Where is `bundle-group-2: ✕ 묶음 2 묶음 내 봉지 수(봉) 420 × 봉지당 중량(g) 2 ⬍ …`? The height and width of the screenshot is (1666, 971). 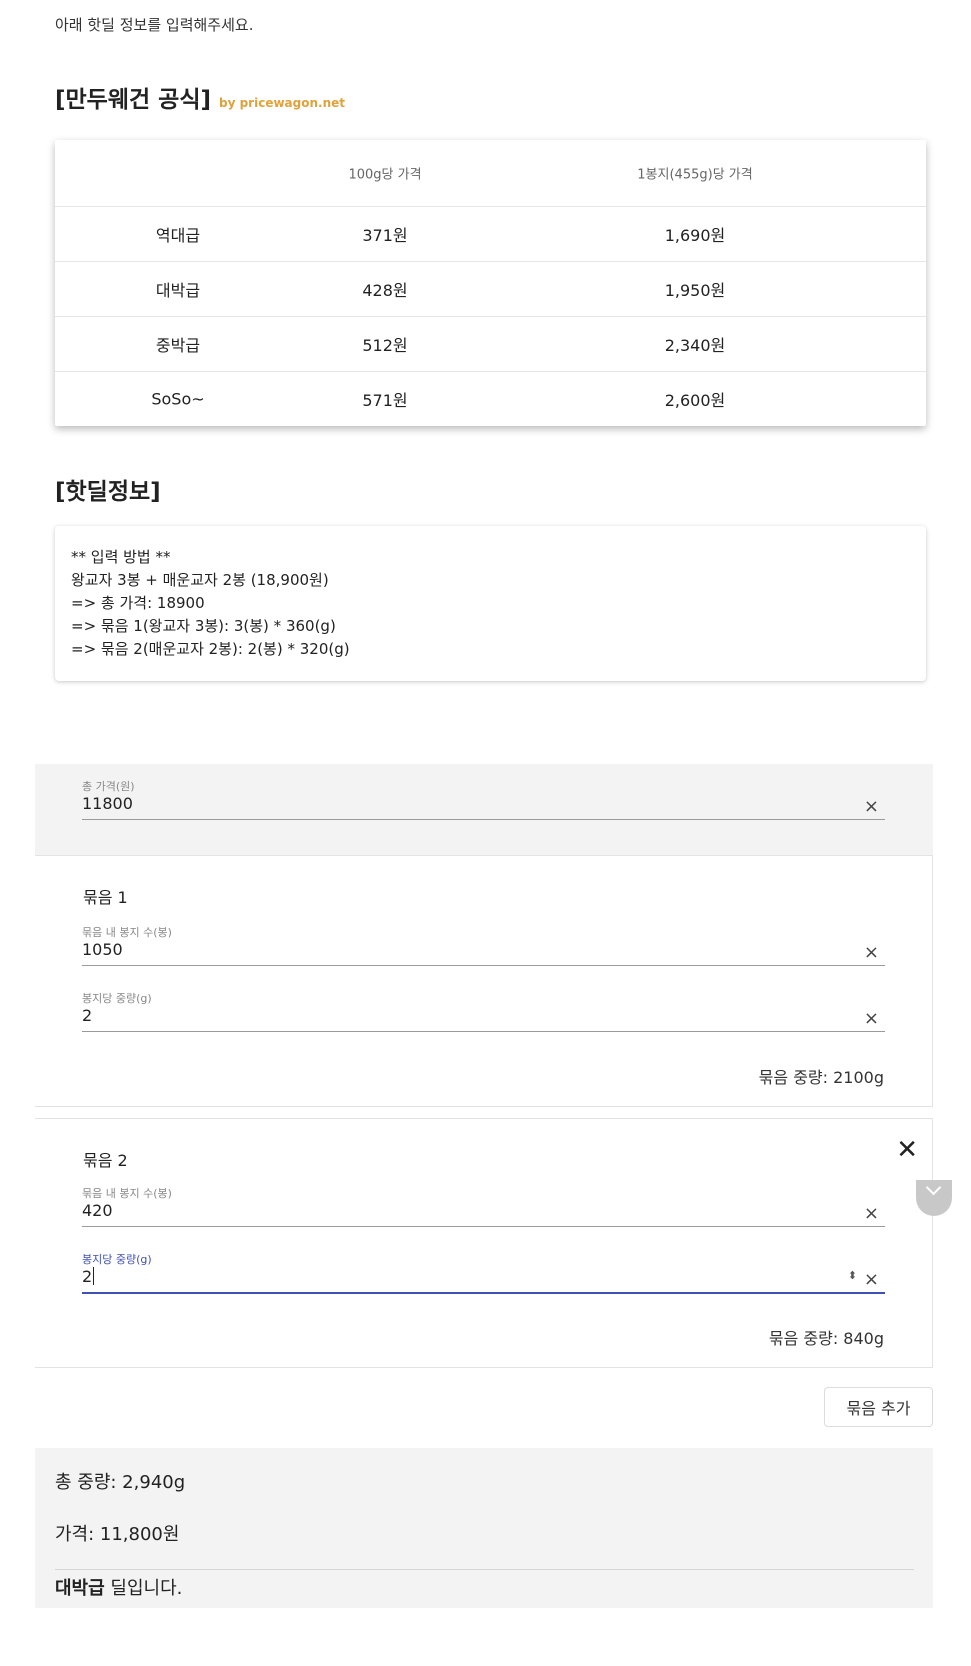 bundle-group-2: ✕ 묶음 2 묶음 내 봉지 수(봉) 420 × 봉지당 중량(g) 2 ⬍ … is located at coordinates (484, 1243).